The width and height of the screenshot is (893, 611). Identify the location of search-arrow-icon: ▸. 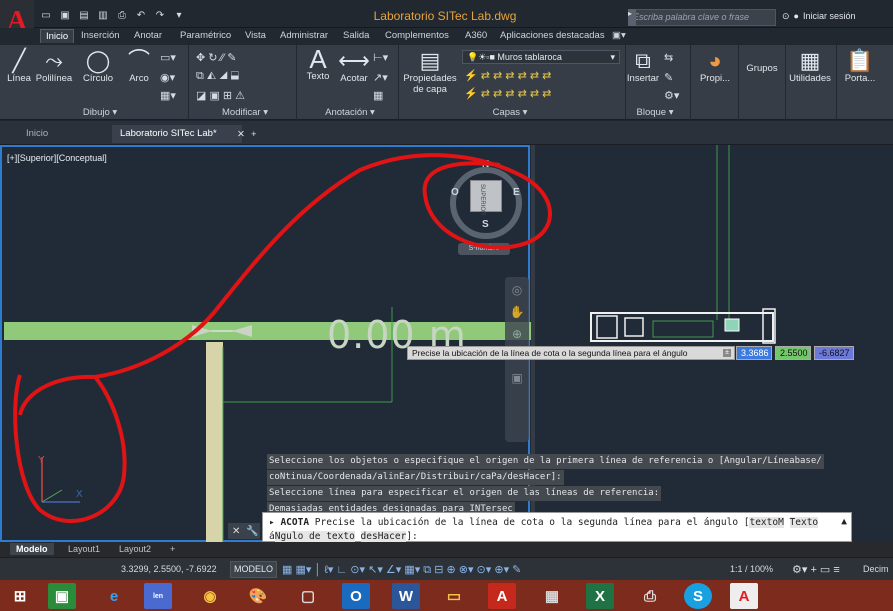
(632, 17).